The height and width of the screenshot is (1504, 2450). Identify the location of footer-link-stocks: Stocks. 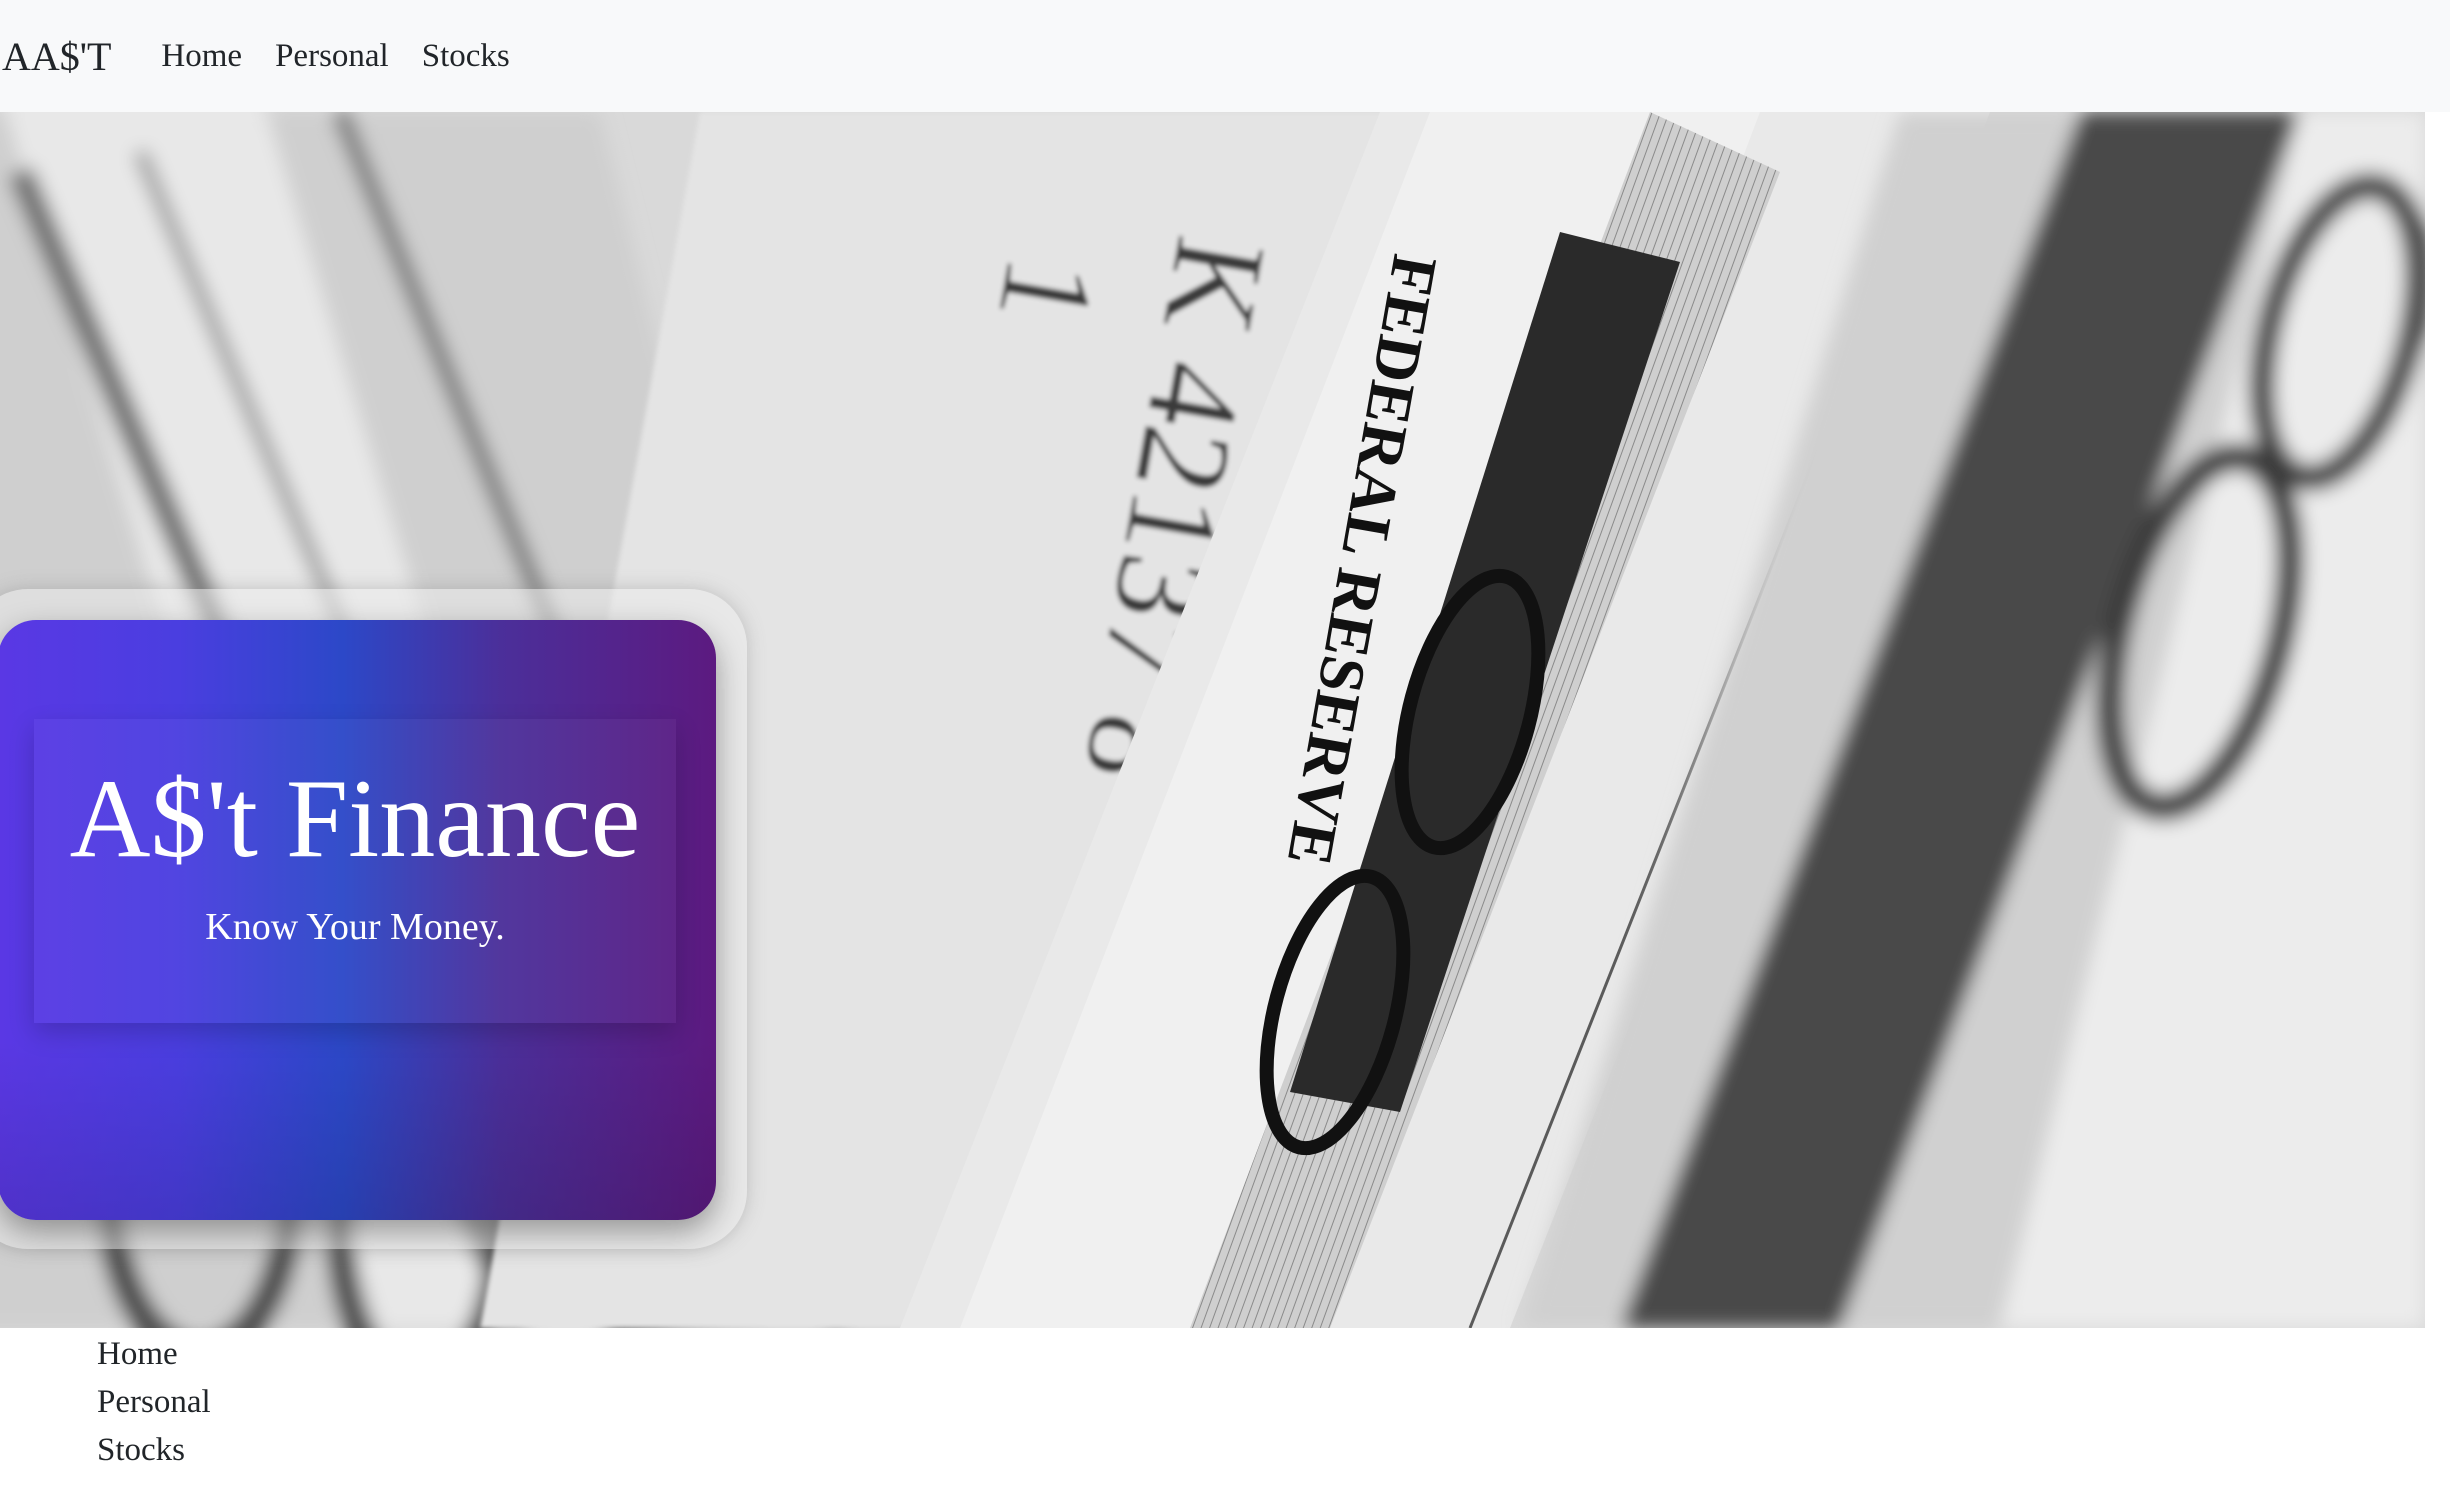
(154, 1450).